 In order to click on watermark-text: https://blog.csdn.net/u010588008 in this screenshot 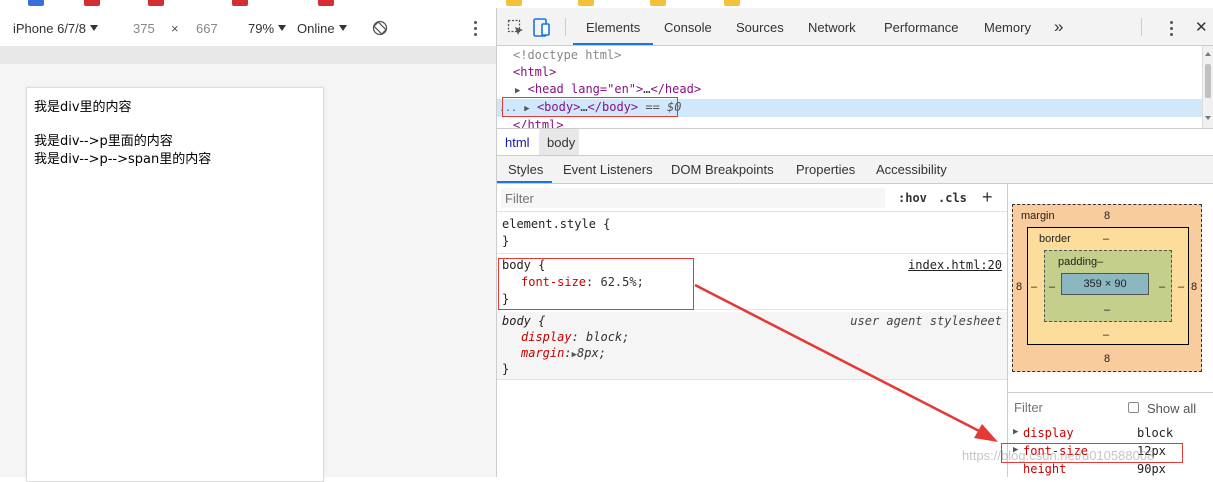, I will do `click(1058, 455)`.